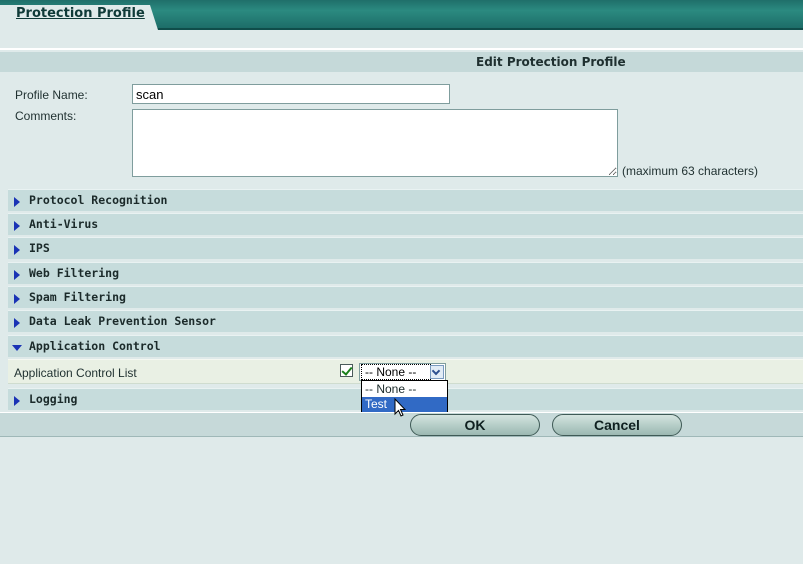  Describe the element at coordinates (291, 94) in the screenshot. I see `profile-name-input` at that location.